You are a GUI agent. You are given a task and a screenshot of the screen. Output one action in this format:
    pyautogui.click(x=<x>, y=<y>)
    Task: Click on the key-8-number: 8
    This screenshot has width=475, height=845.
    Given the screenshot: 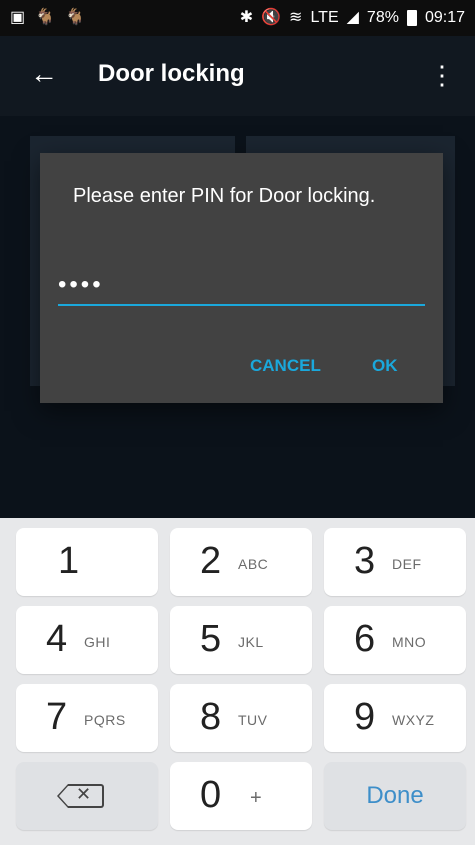 What is the action you would take?
    pyautogui.click(x=211, y=717)
    